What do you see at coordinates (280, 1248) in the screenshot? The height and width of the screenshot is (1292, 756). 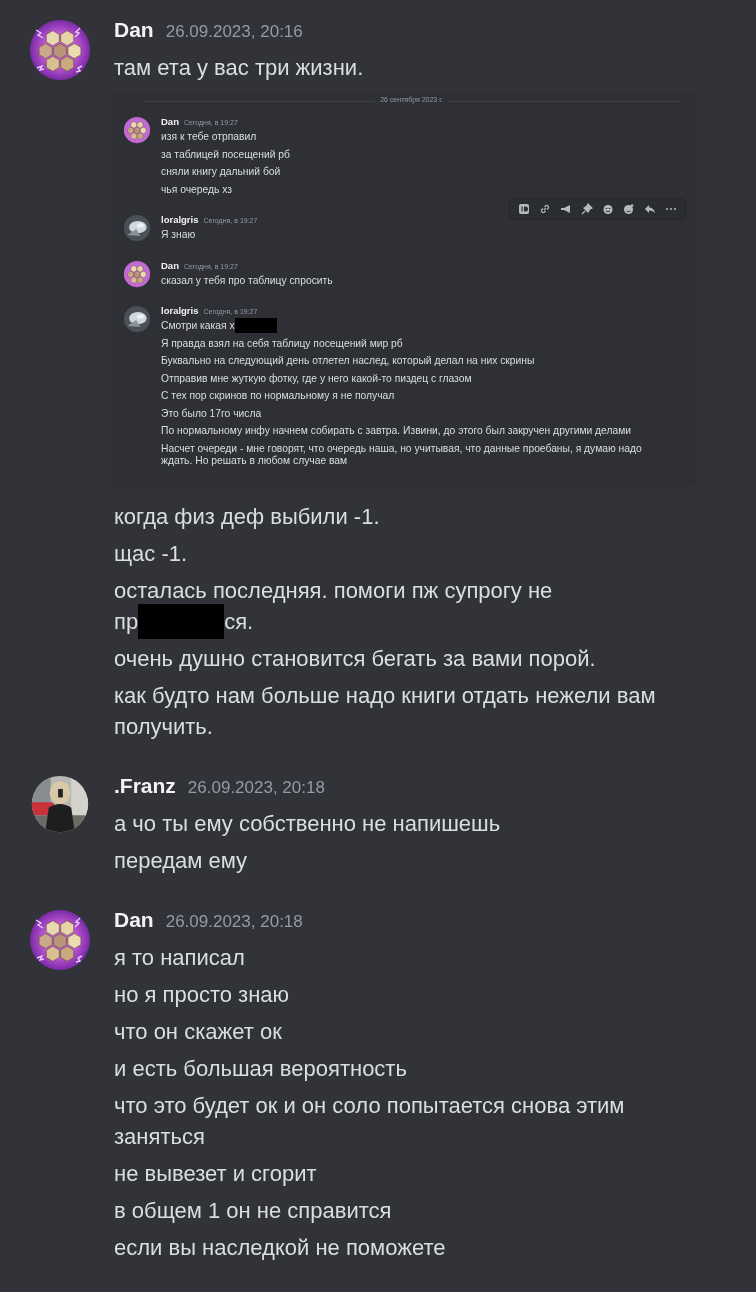 I see `message-text: если вы наследкой не поможете` at bounding box center [280, 1248].